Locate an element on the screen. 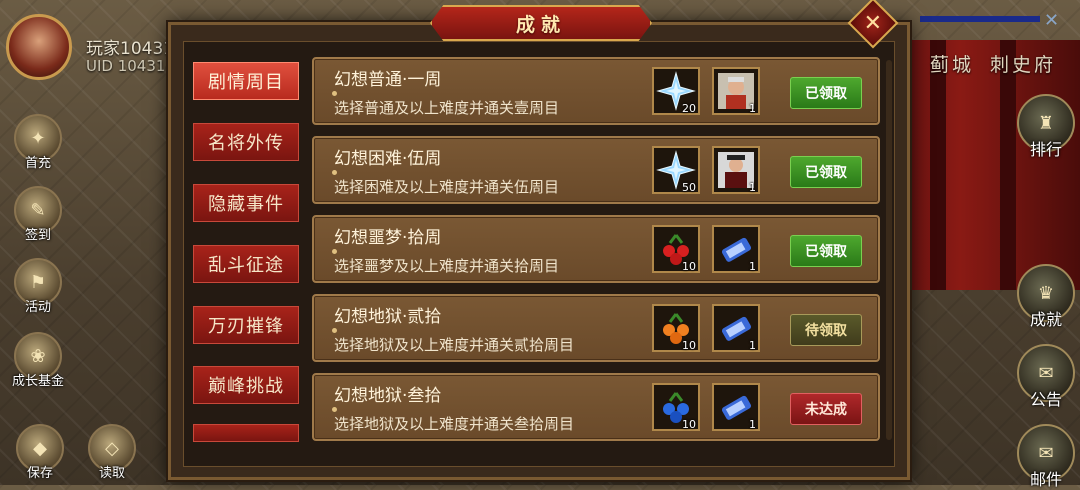 This screenshot has height=490, width=1080. mail-button: ✉ 邮件 is located at coordinates (1046, 457).